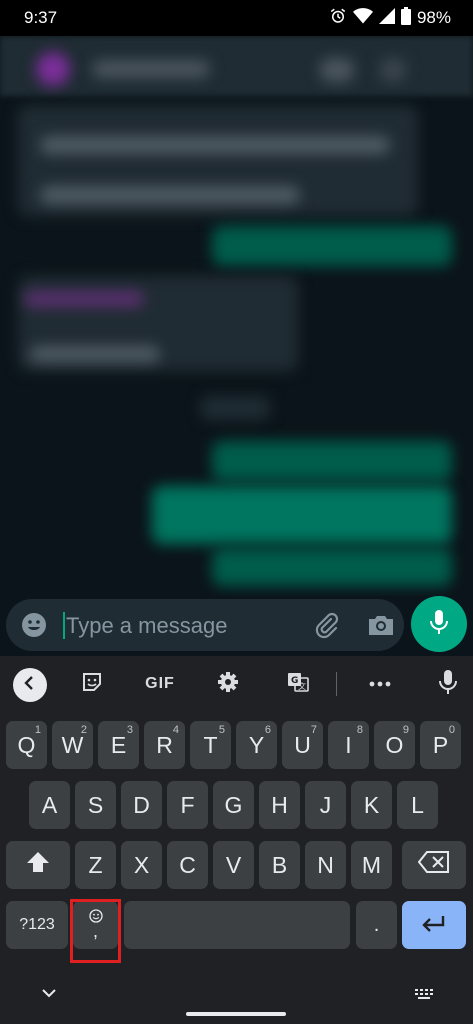 This screenshot has height=1024, width=473. What do you see at coordinates (236, 18) in the screenshot?
I see `status-bar: 9:37 98%` at bounding box center [236, 18].